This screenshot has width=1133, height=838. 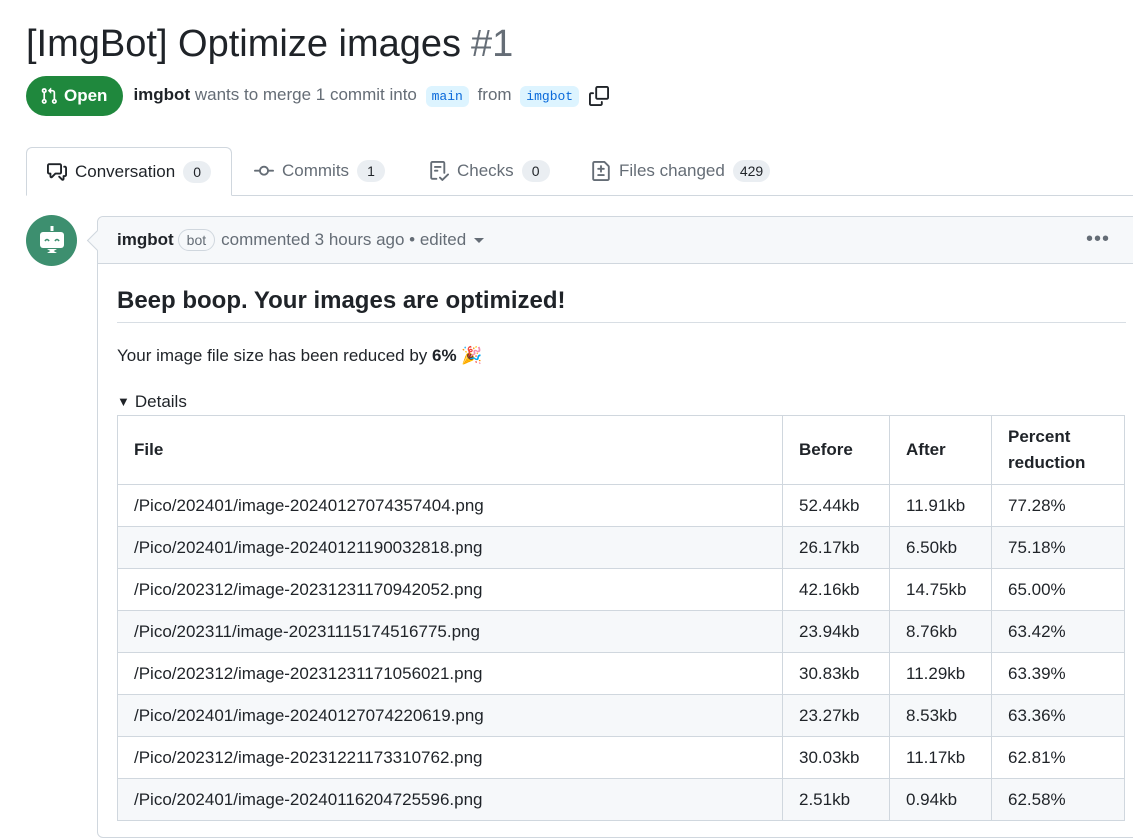 What do you see at coordinates (1058, 547) in the screenshot?
I see `cell-percent: 75.18%` at bounding box center [1058, 547].